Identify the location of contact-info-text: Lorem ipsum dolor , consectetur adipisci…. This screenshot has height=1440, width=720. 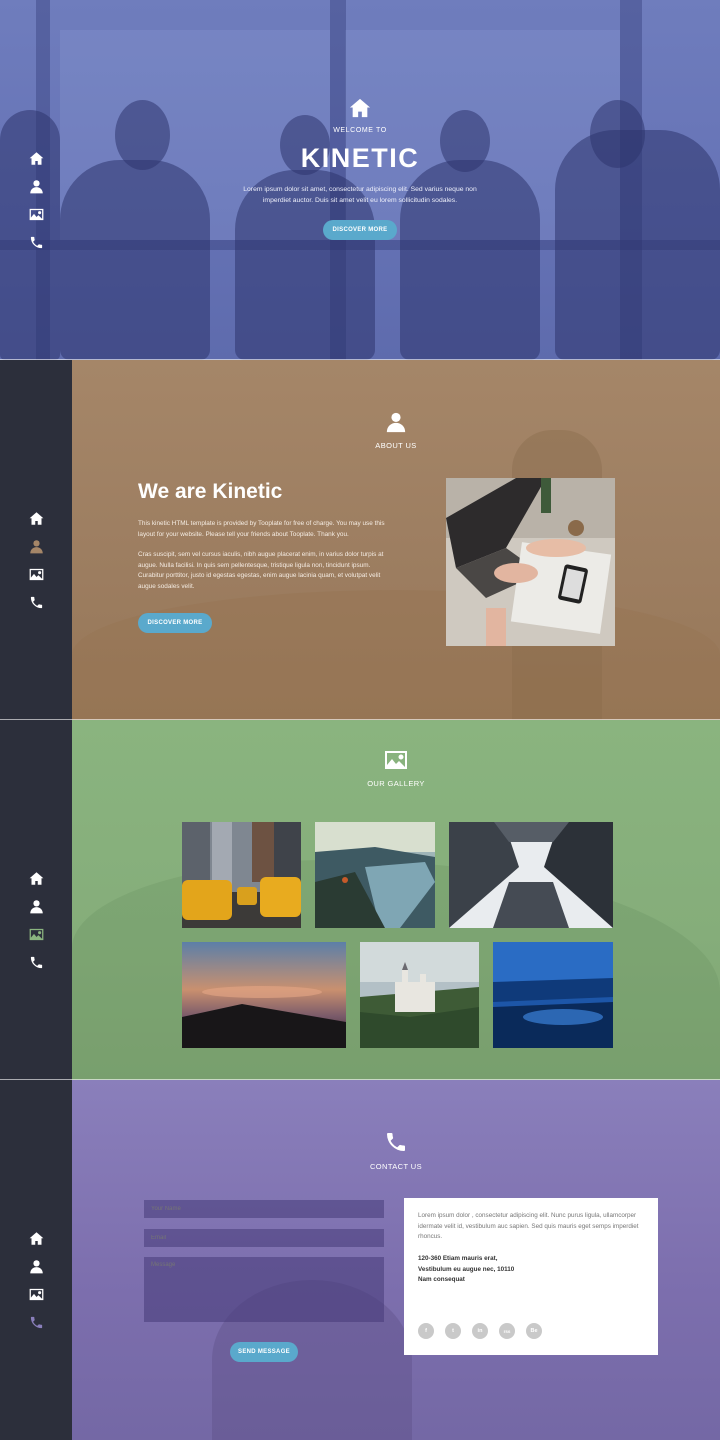
(528, 1226).